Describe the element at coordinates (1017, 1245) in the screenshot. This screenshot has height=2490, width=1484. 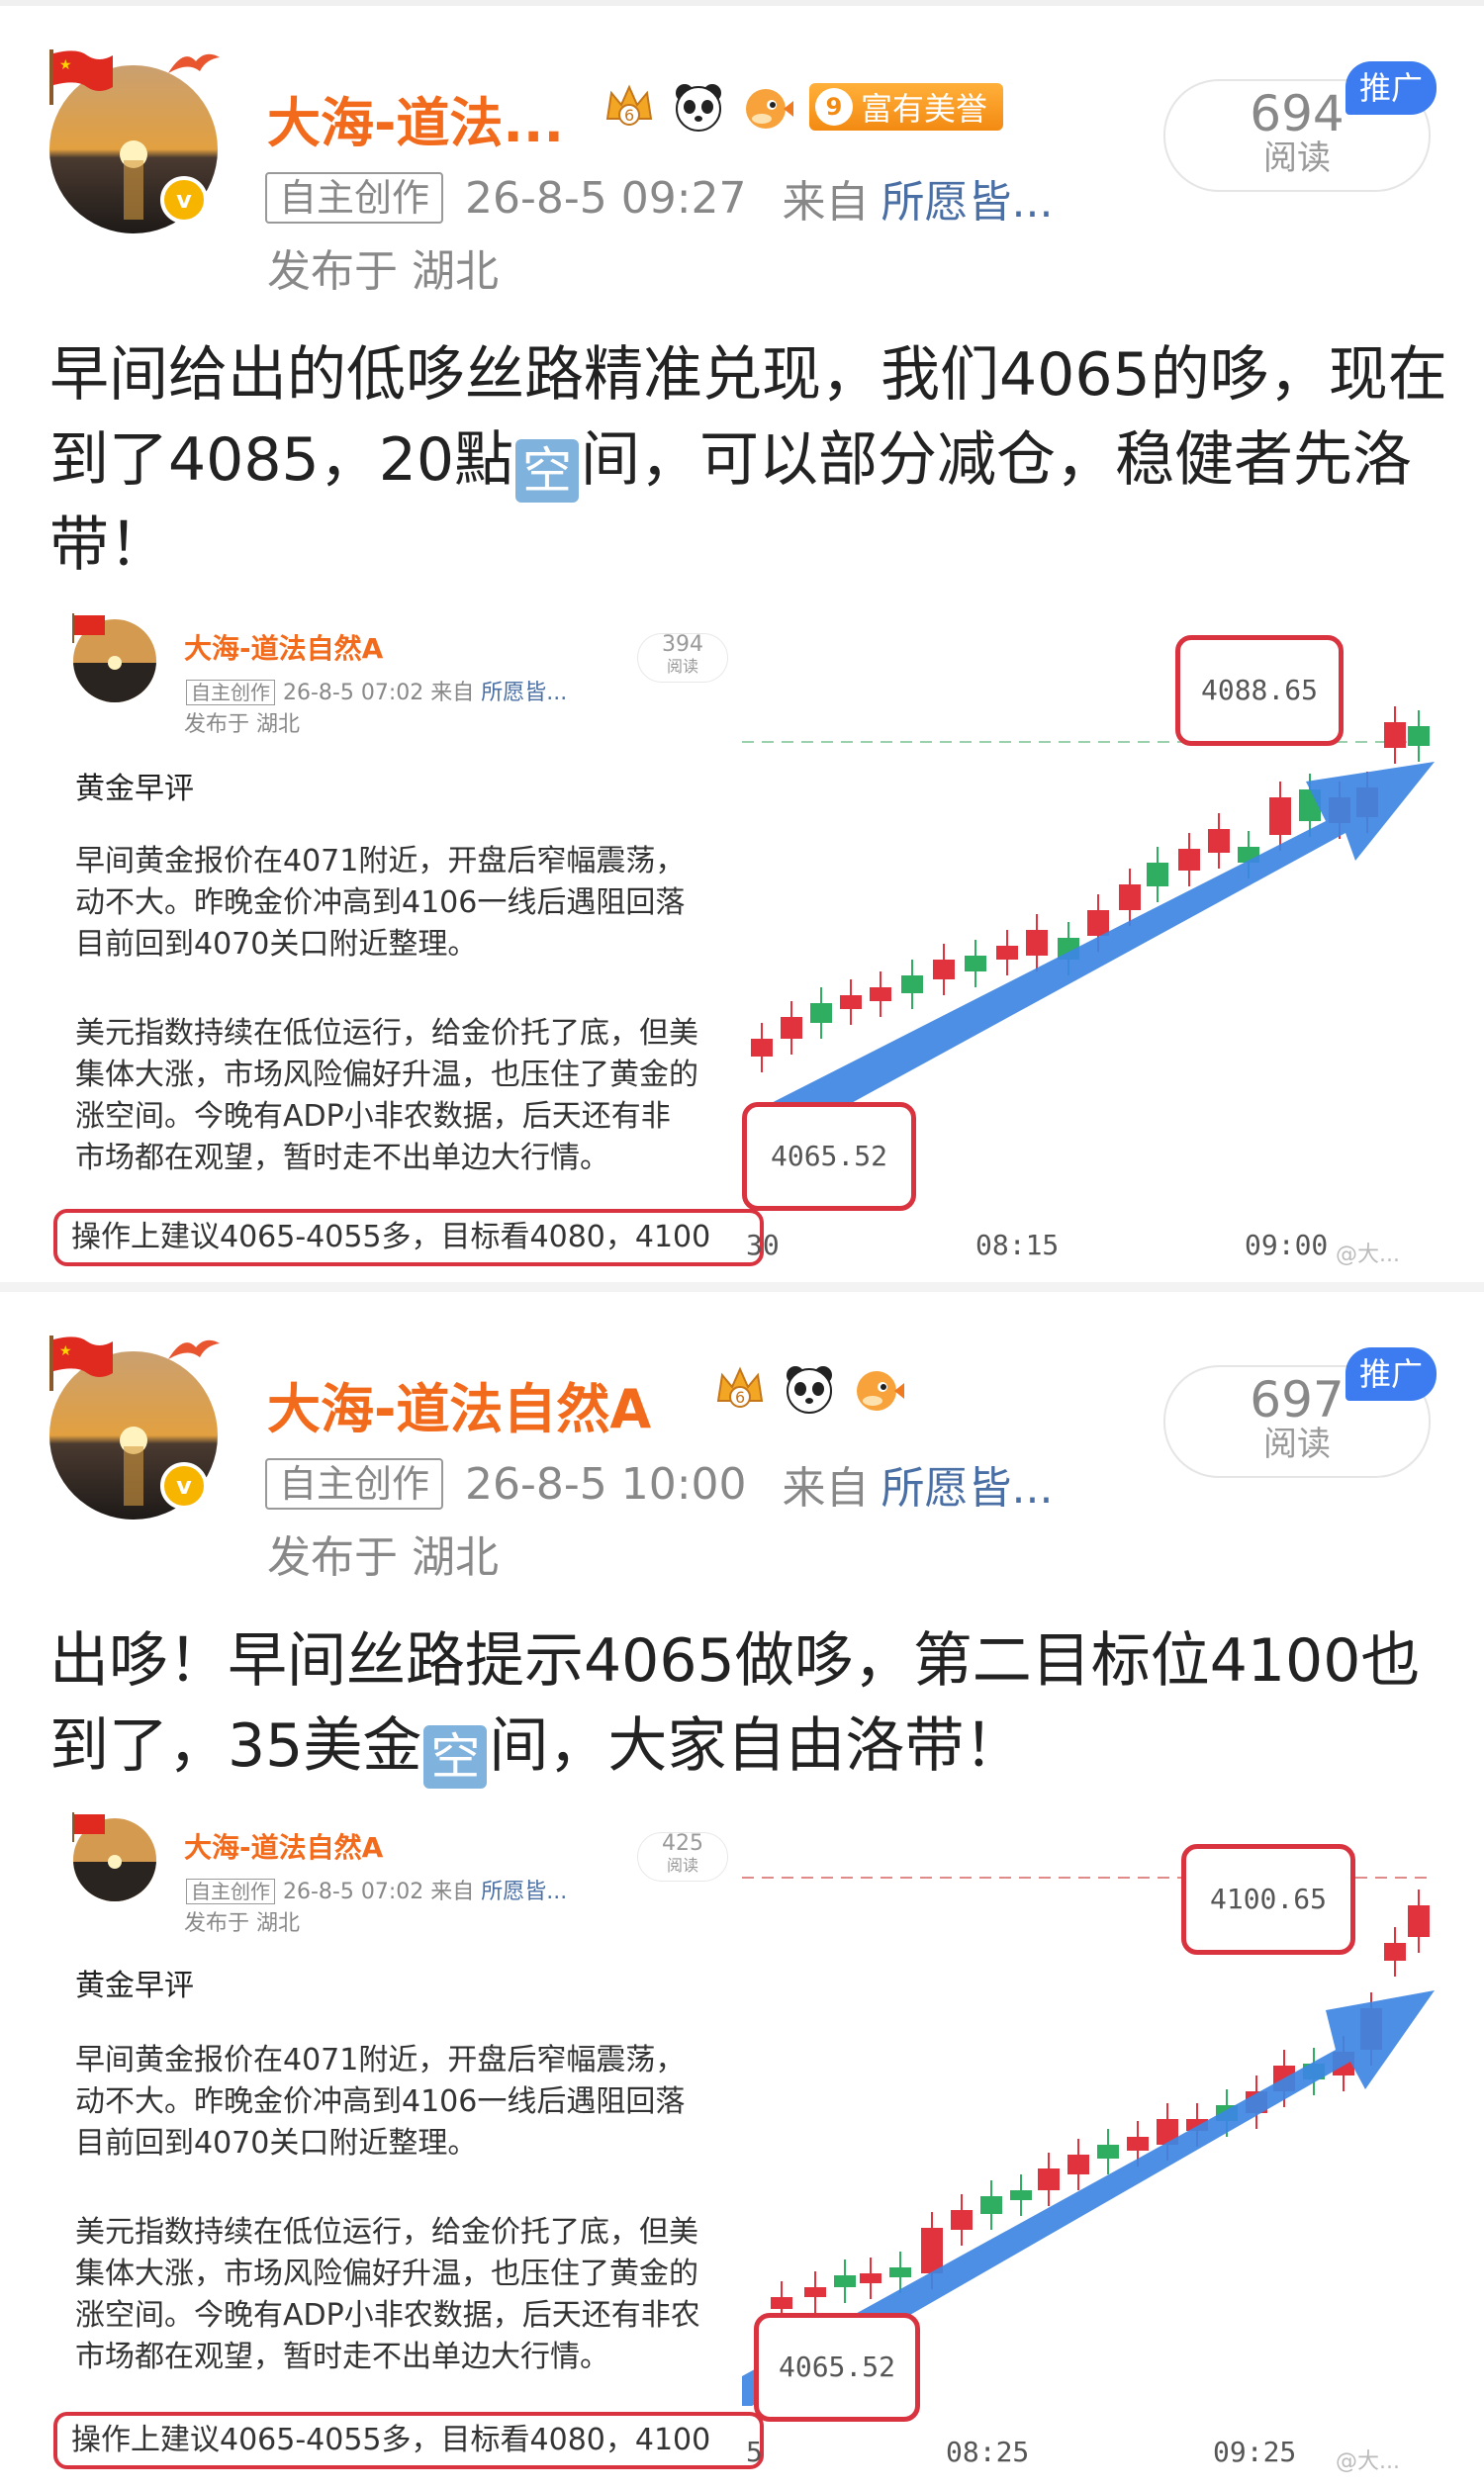
I see `x-tick-label: 08:15` at that location.